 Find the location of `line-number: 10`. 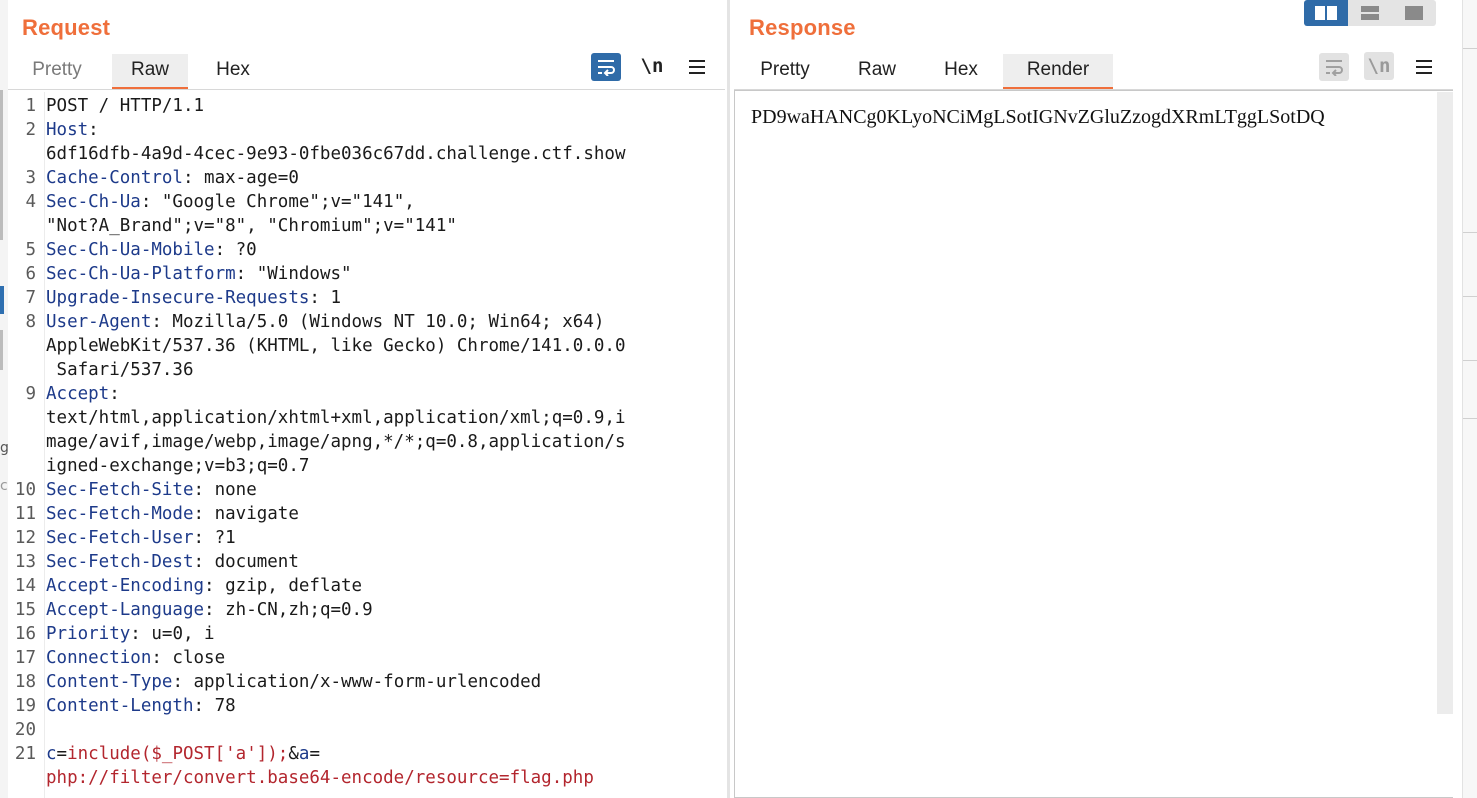

line-number: 10 is located at coordinates (25, 490).